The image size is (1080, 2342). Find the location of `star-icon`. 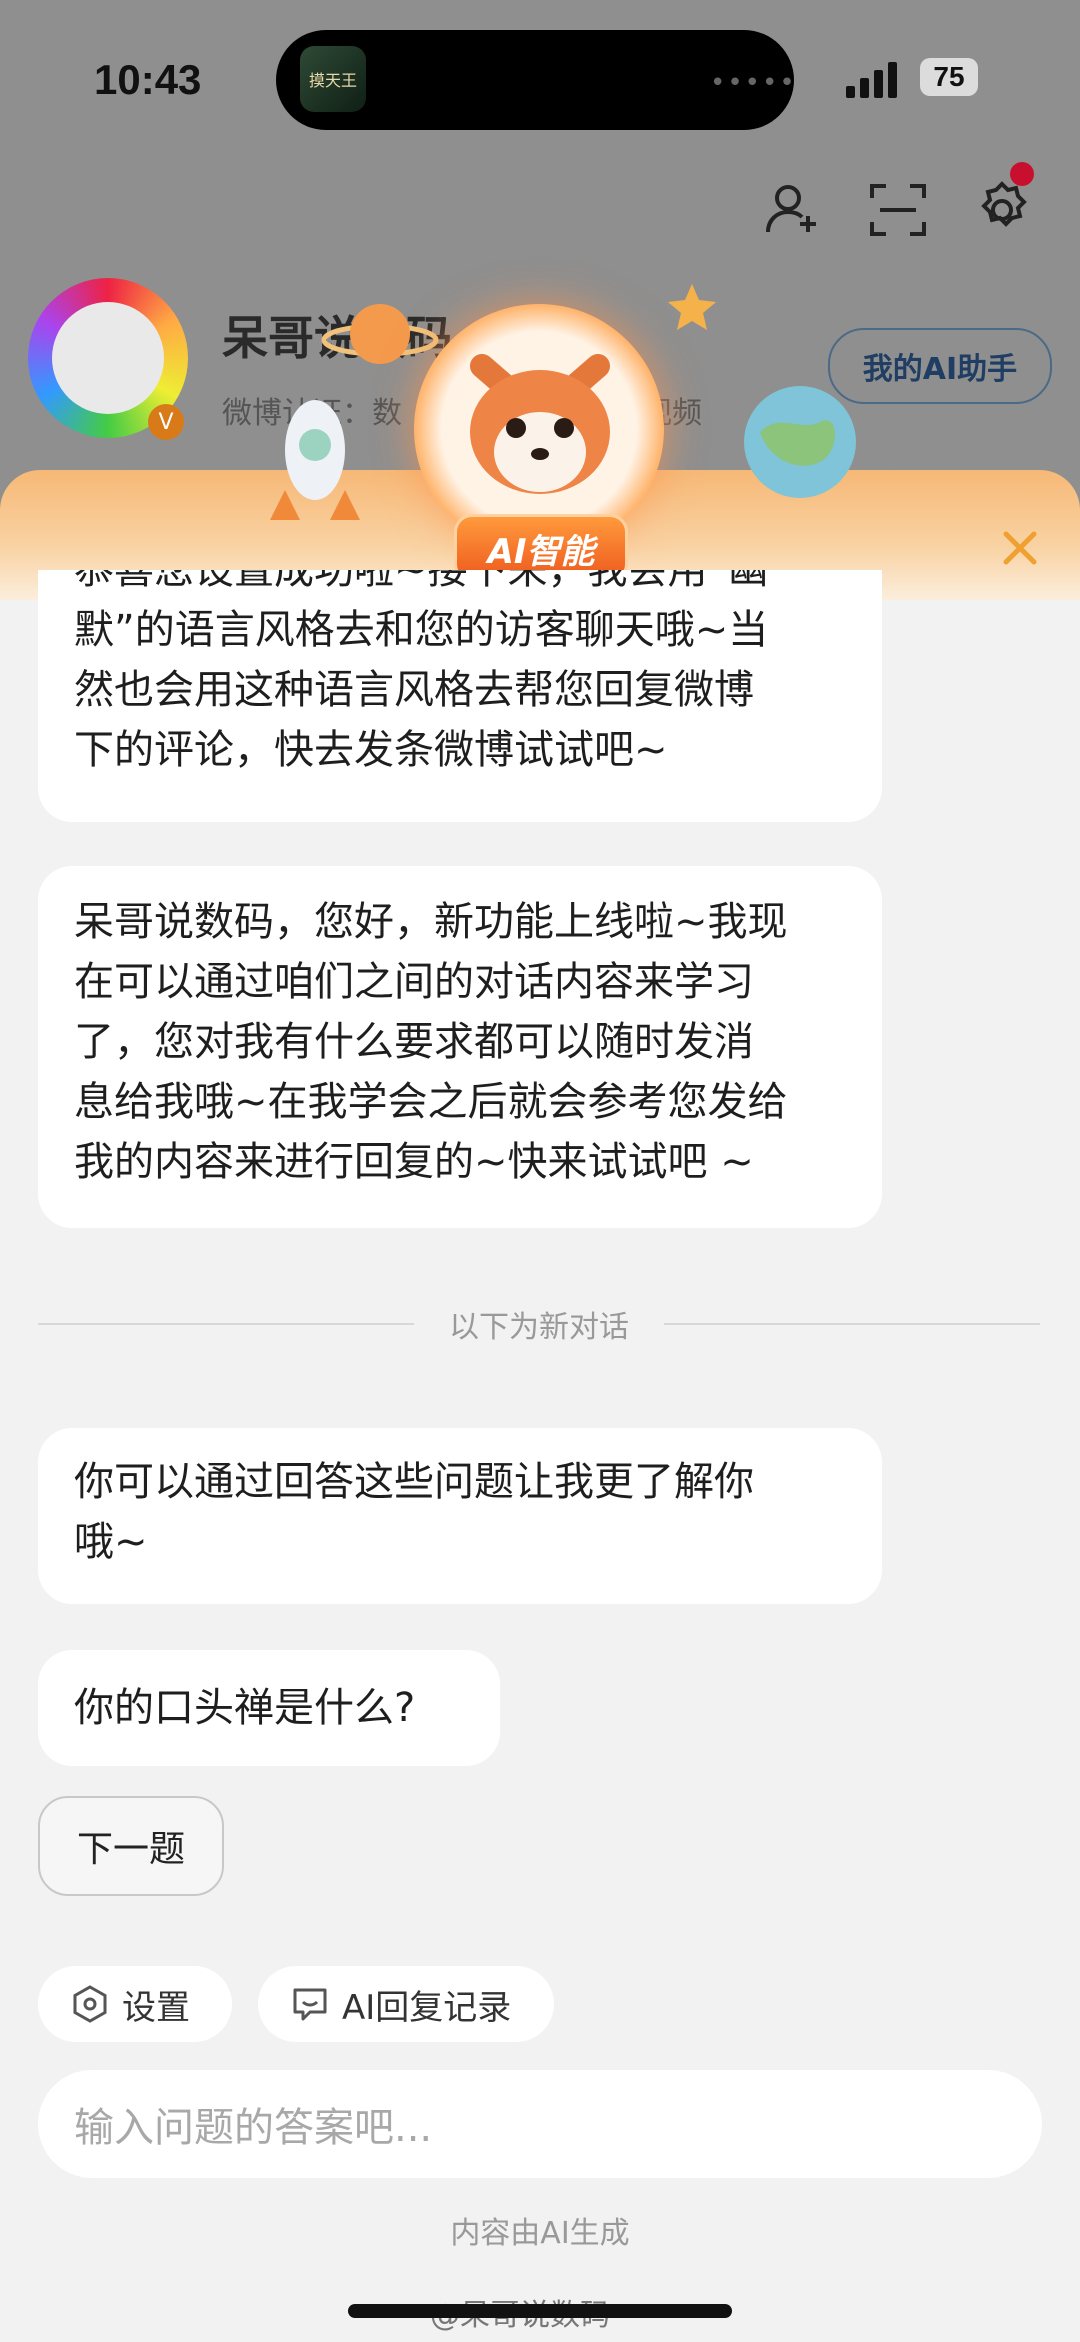

star-icon is located at coordinates (692, 307).